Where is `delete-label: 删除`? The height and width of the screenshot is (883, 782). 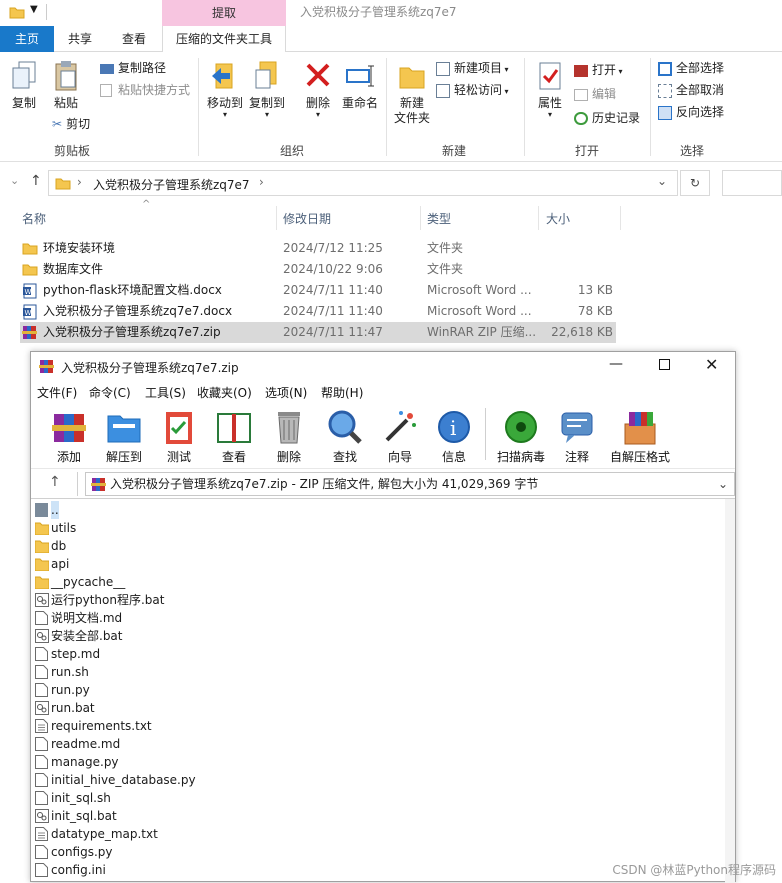 delete-label: 删除 is located at coordinates (318, 103).